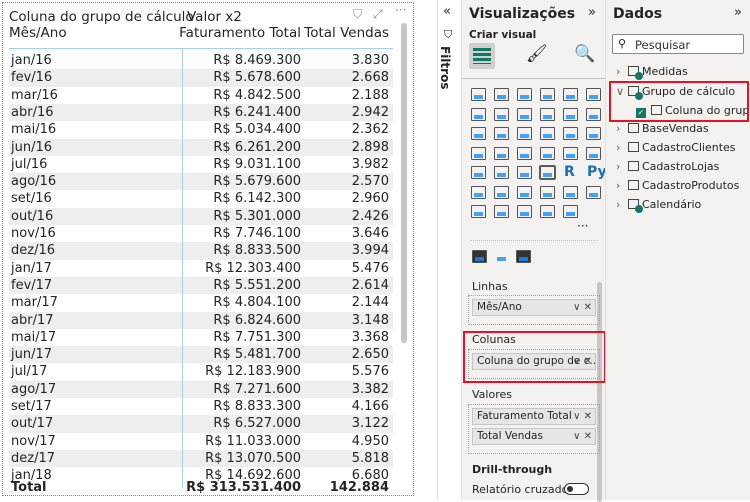 The width and height of the screenshot is (750, 502). What do you see at coordinates (537, 54) in the screenshot?
I see `format-visual-icon: 🖌` at bounding box center [537, 54].